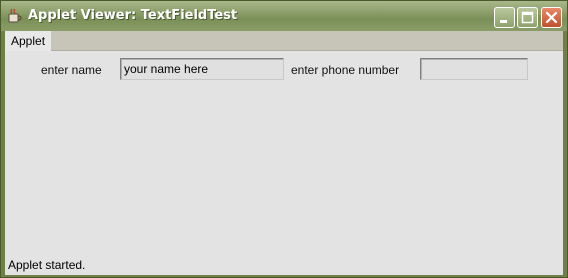 This screenshot has width=568, height=278. I want to click on java-cup-icon, so click(15, 16).